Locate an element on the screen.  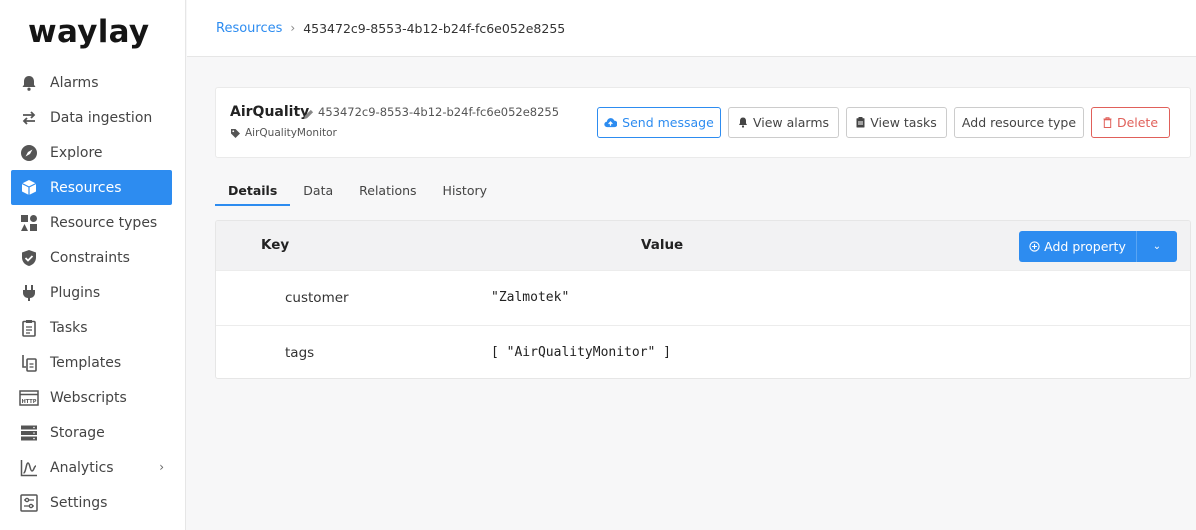
sidebar-item-label: Templates is located at coordinates (86, 362).